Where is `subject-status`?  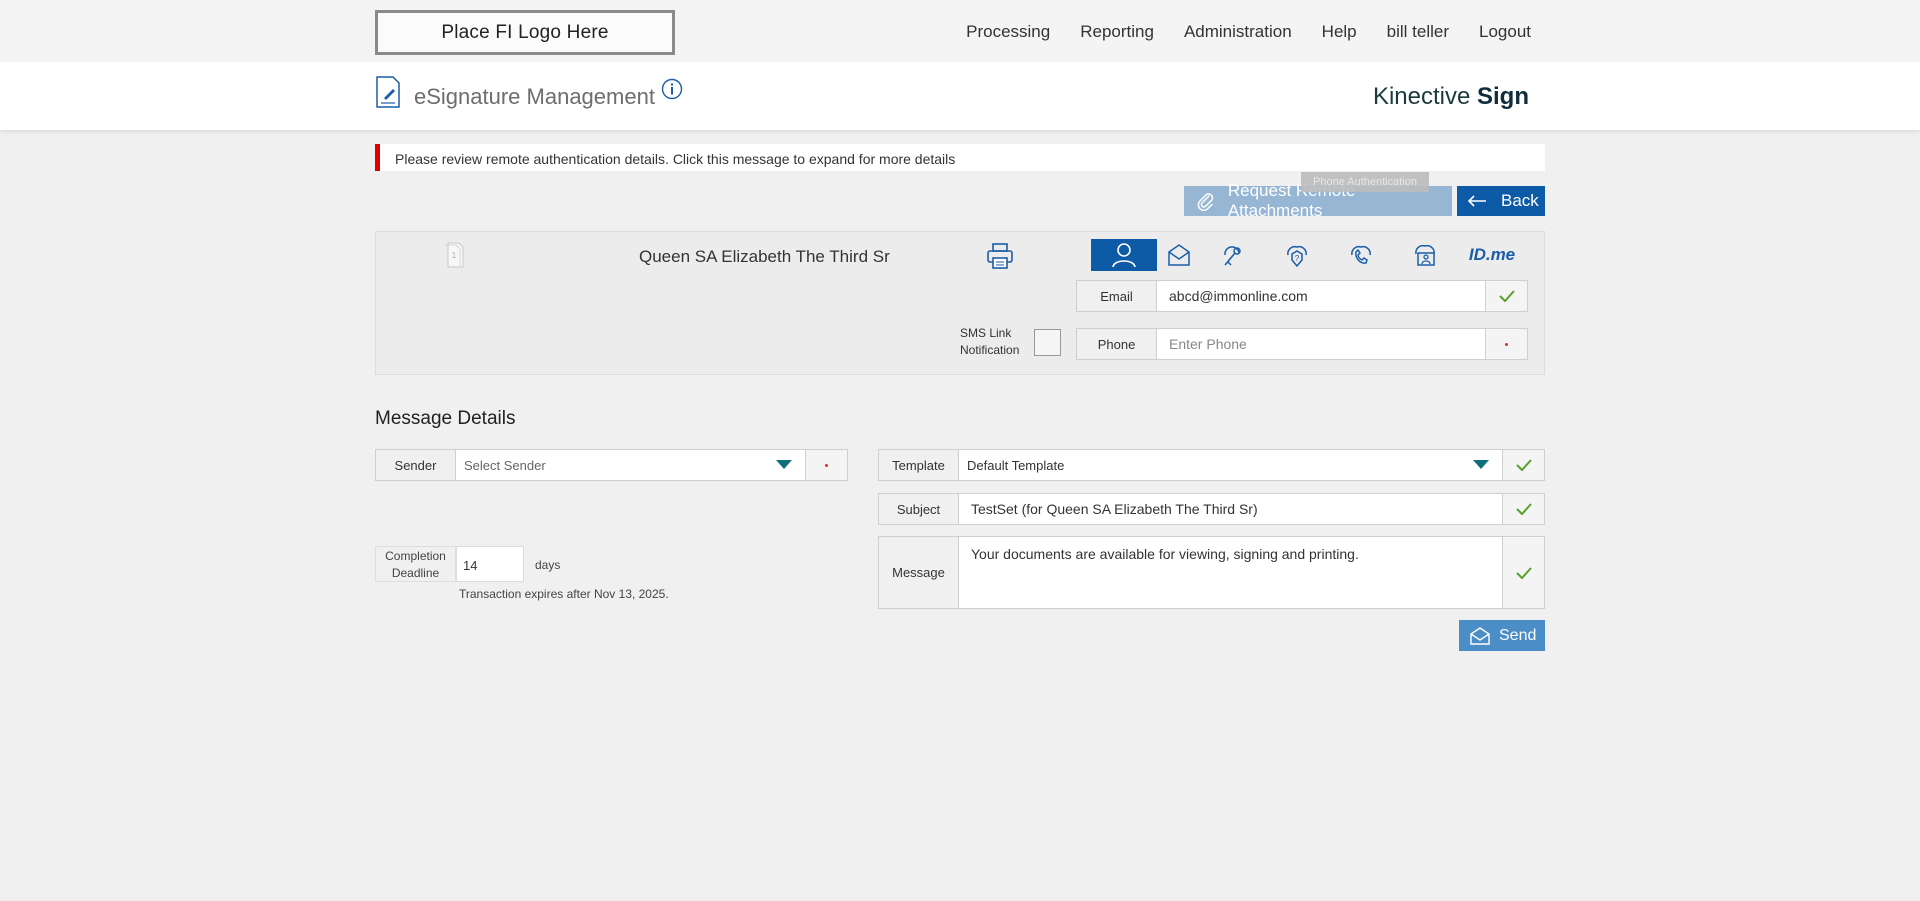 subject-status is located at coordinates (1523, 509).